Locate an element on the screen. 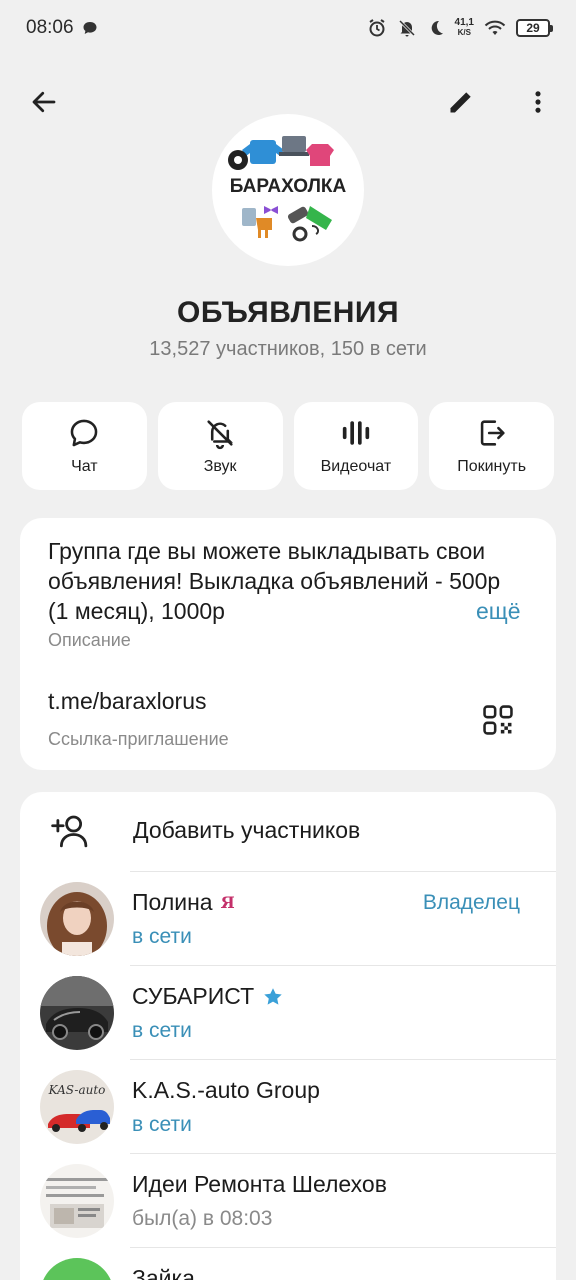  chat-button: Чат is located at coordinates (84, 446).